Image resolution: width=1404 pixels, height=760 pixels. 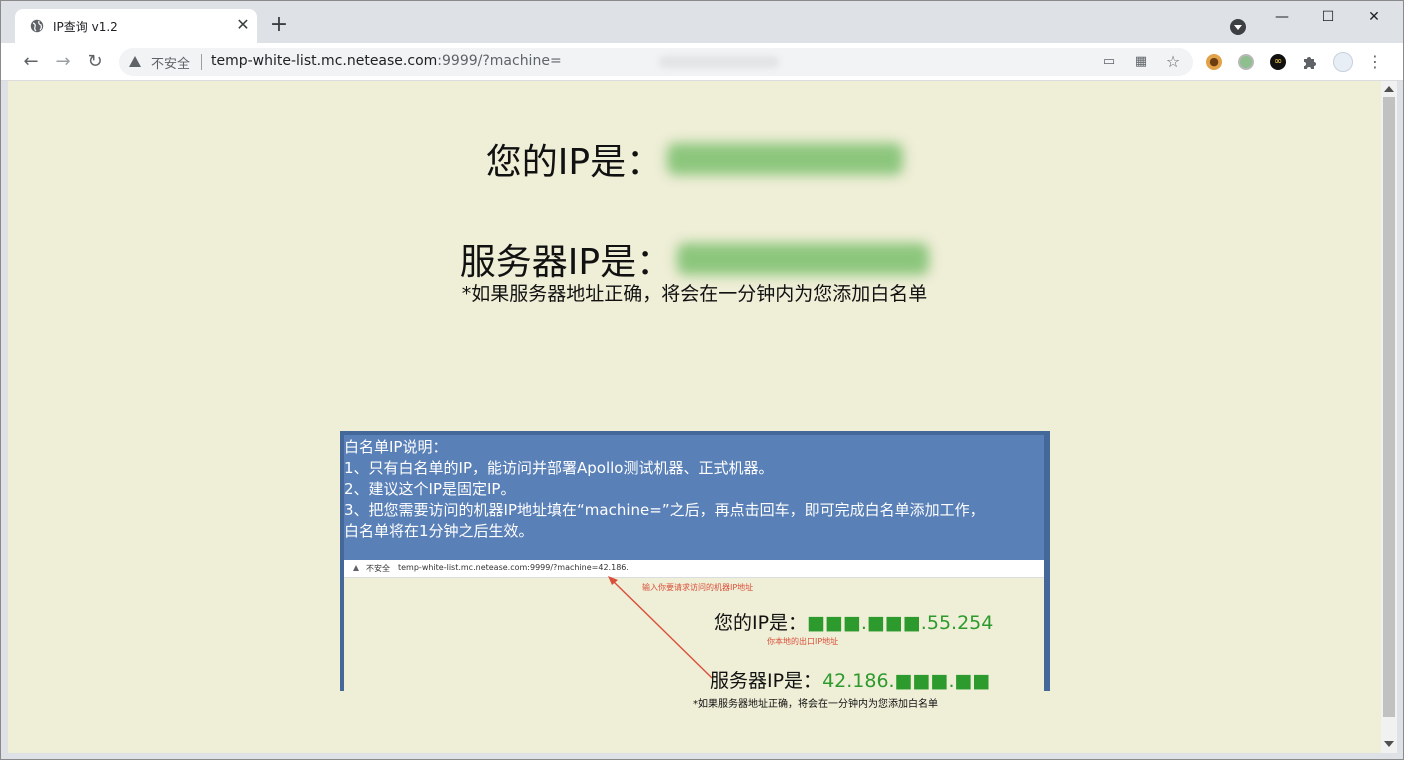 What do you see at coordinates (719, 62) in the screenshot?
I see `url-blurred-value` at bounding box center [719, 62].